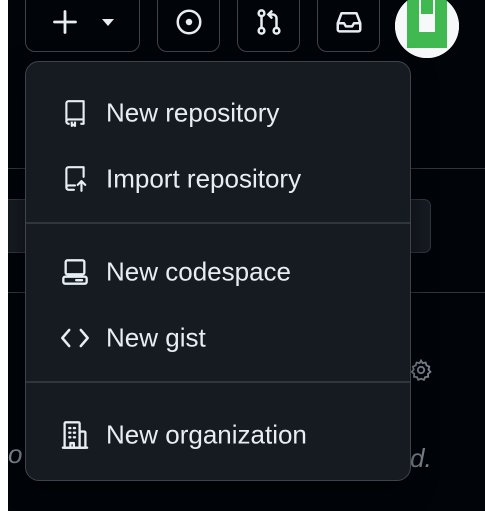 The height and width of the screenshot is (511, 485). What do you see at coordinates (82, 26) in the screenshot?
I see `create-new-button` at bounding box center [82, 26].